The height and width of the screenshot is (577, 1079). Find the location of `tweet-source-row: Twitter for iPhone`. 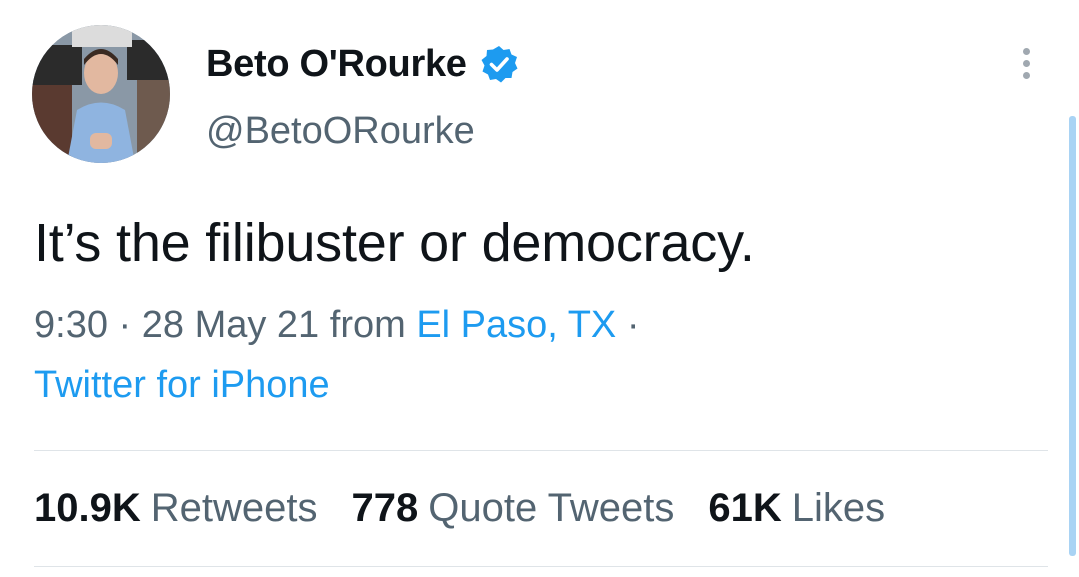

tweet-source-row: Twitter for iPhone is located at coordinates (182, 385).